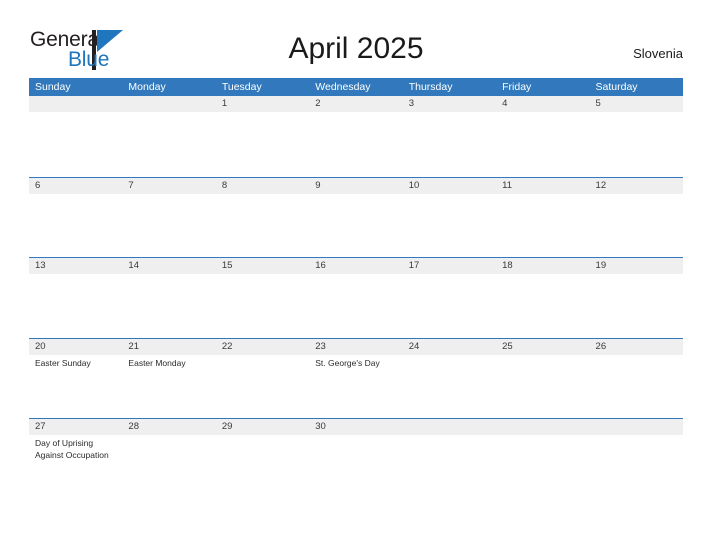 The height and width of the screenshot is (550, 712). I want to click on weekday-wednesday: Wednesday, so click(343, 87).